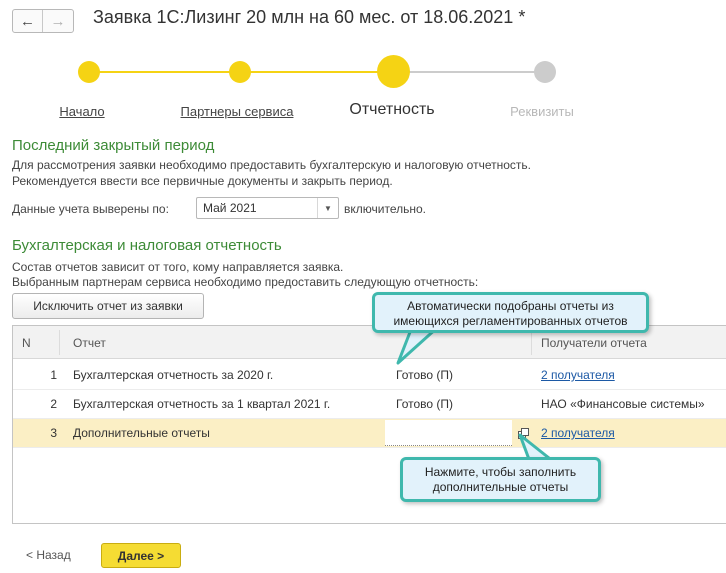  What do you see at coordinates (257, 208) in the screenshot?
I see `period-select-value: Май 2021` at bounding box center [257, 208].